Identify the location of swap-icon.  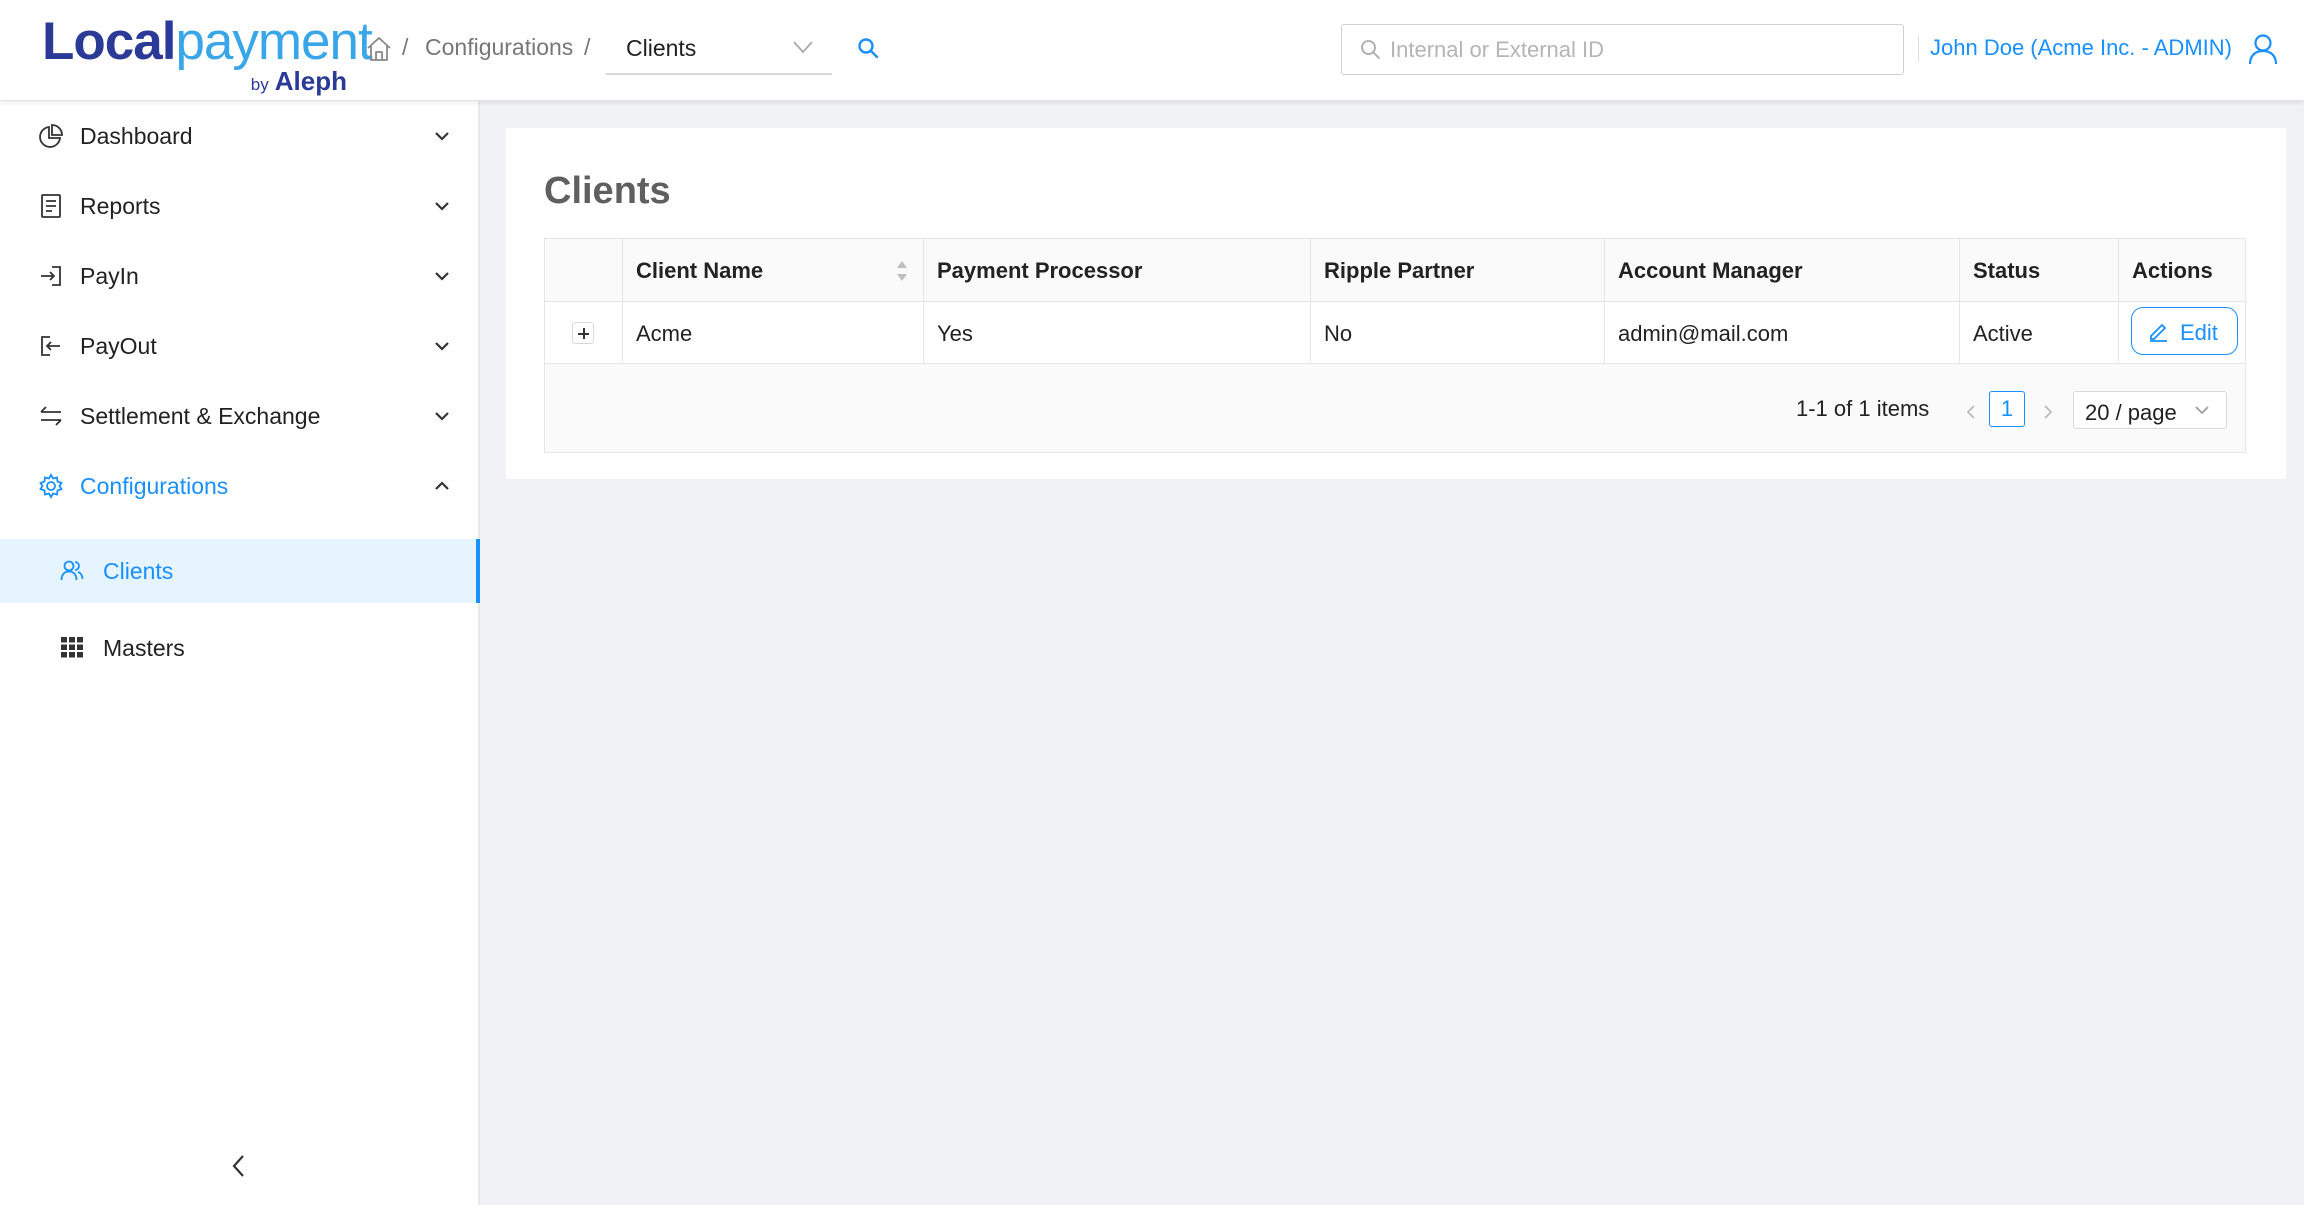
(51, 416).